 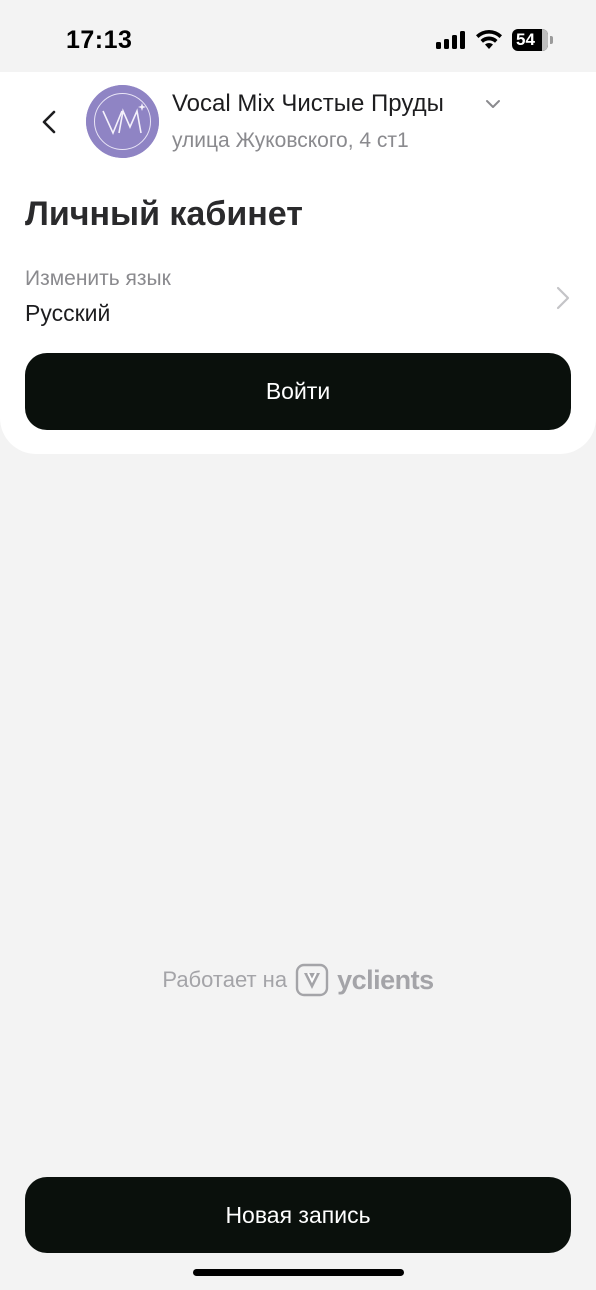 What do you see at coordinates (563, 298) in the screenshot?
I see `chevron-right-icon` at bounding box center [563, 298].